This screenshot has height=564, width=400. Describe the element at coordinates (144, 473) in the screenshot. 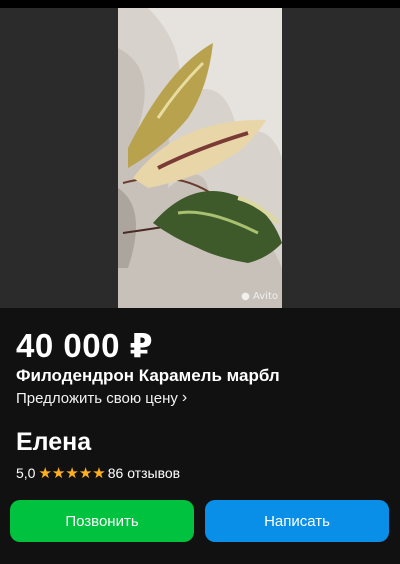

I see `reviews-count: 86 отзывов` at that location.